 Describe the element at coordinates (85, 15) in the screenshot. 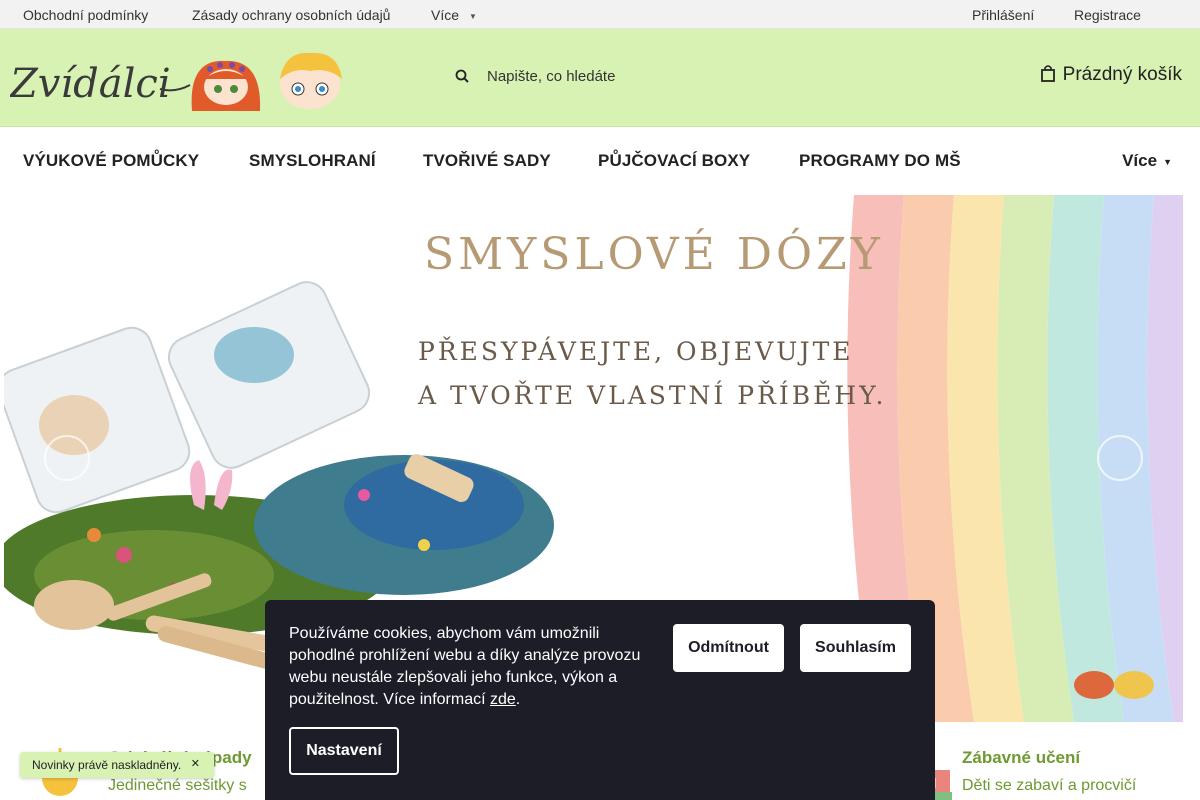

I see `link-terms: Obchodní podmínky` at that location.